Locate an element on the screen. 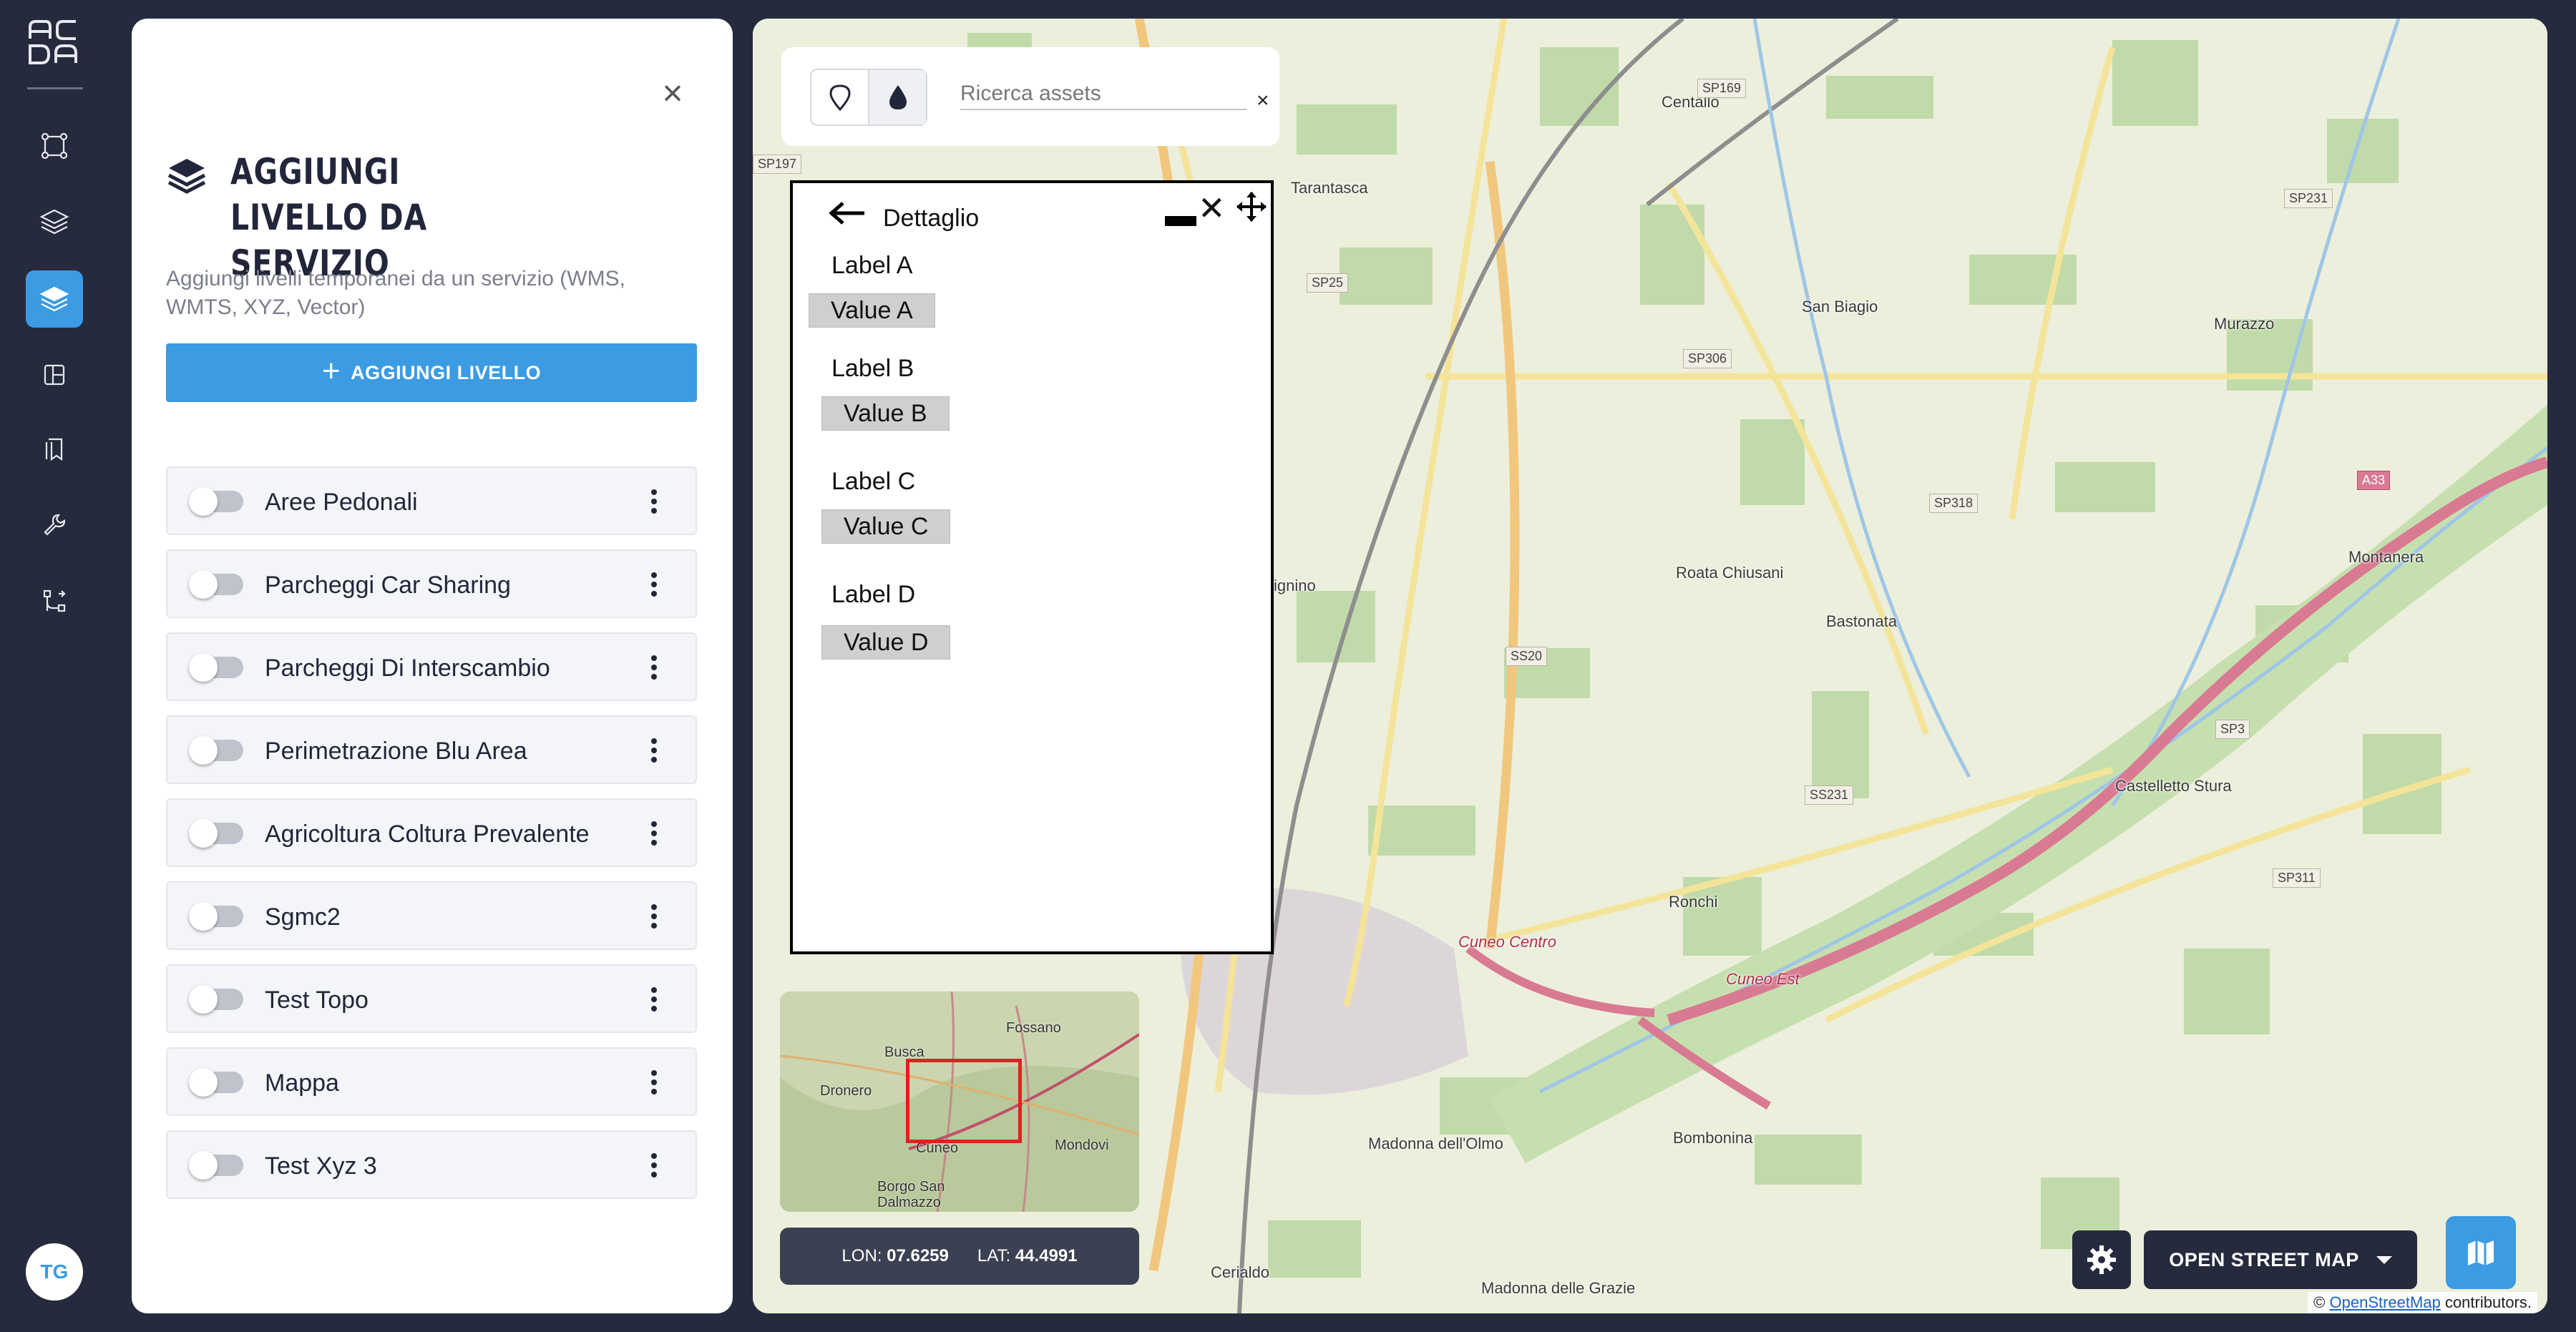 The height and width of the screenshot is (1332, 2576). add-layer-label: AGGIUNGI LIVELLO is located at coordinates (446, 372).